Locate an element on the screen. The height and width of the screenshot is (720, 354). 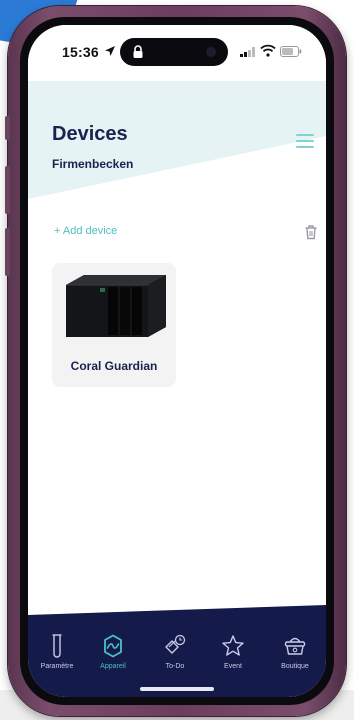
tab-boutique: Boutique is located at coordinates (295, 651).